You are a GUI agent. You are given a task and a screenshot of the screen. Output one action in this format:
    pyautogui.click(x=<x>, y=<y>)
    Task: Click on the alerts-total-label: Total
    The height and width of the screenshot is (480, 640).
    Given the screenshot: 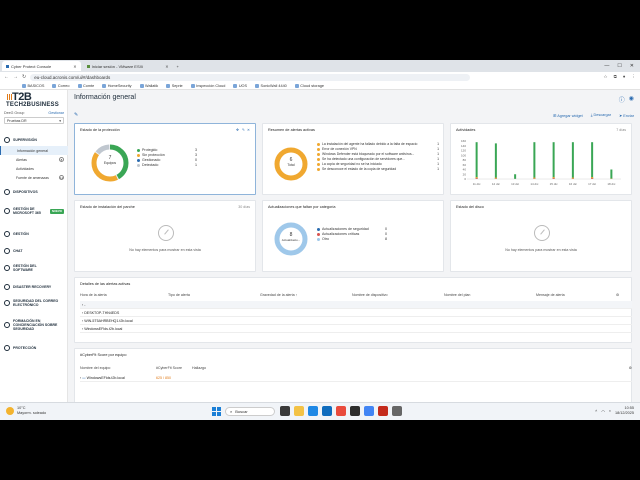 What is the action you would take?
    pyautogui.click(x=291, y=165)
    